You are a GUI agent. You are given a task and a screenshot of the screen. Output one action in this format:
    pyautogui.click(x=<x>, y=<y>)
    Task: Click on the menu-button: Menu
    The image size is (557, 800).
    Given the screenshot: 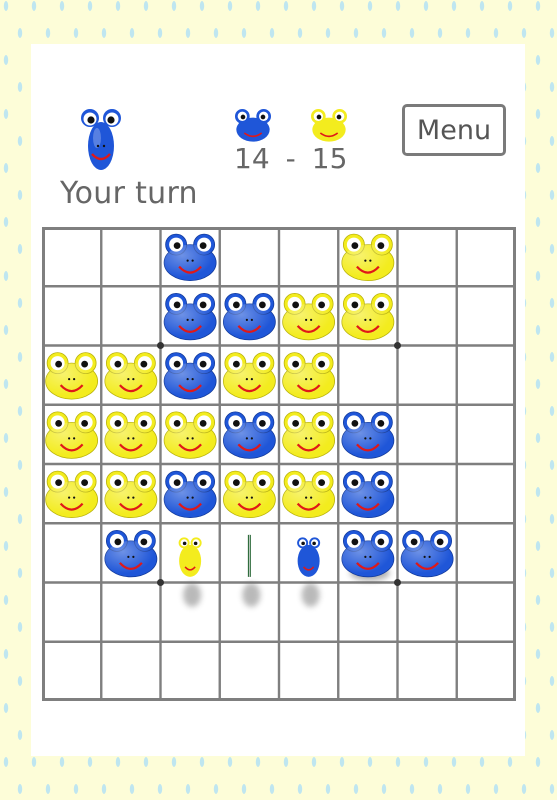 What is the action you would take?
    pyautogui.click(x=454, y=130)
    